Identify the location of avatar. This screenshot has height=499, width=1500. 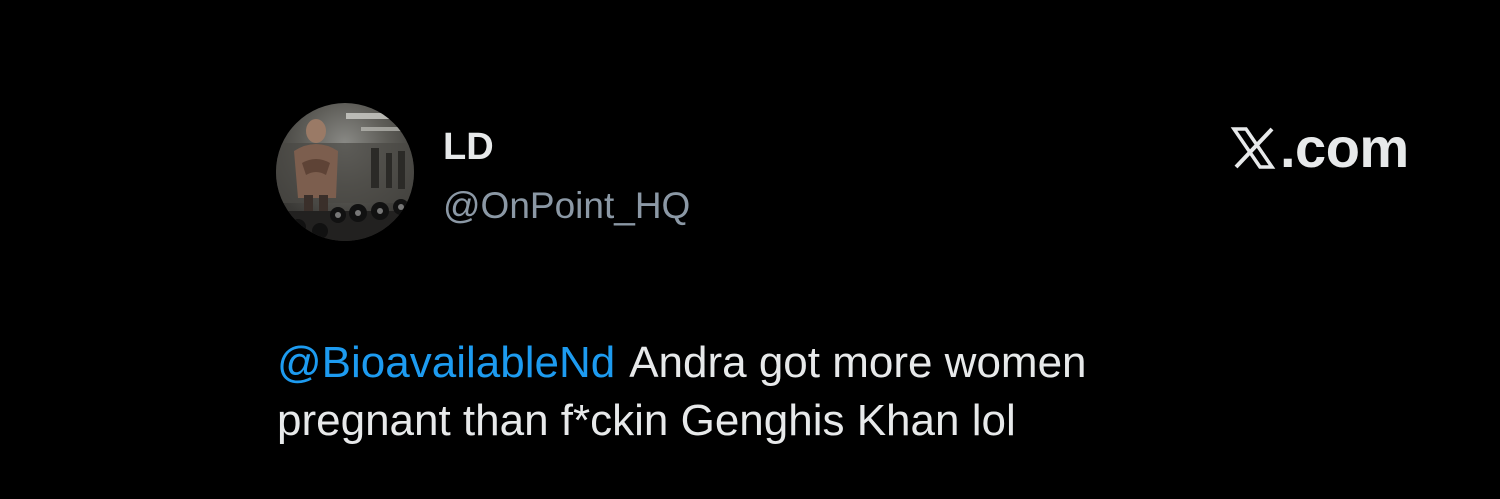
(345, 172).